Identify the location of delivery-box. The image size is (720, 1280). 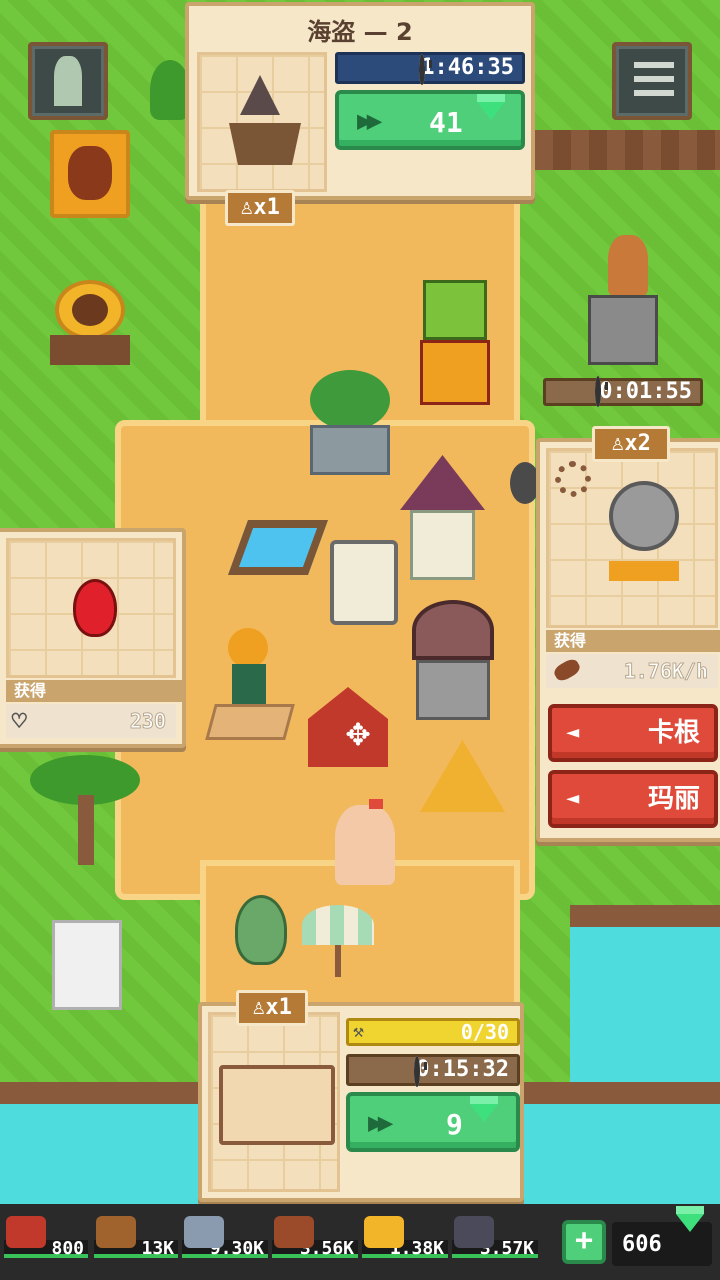
(87, 965).